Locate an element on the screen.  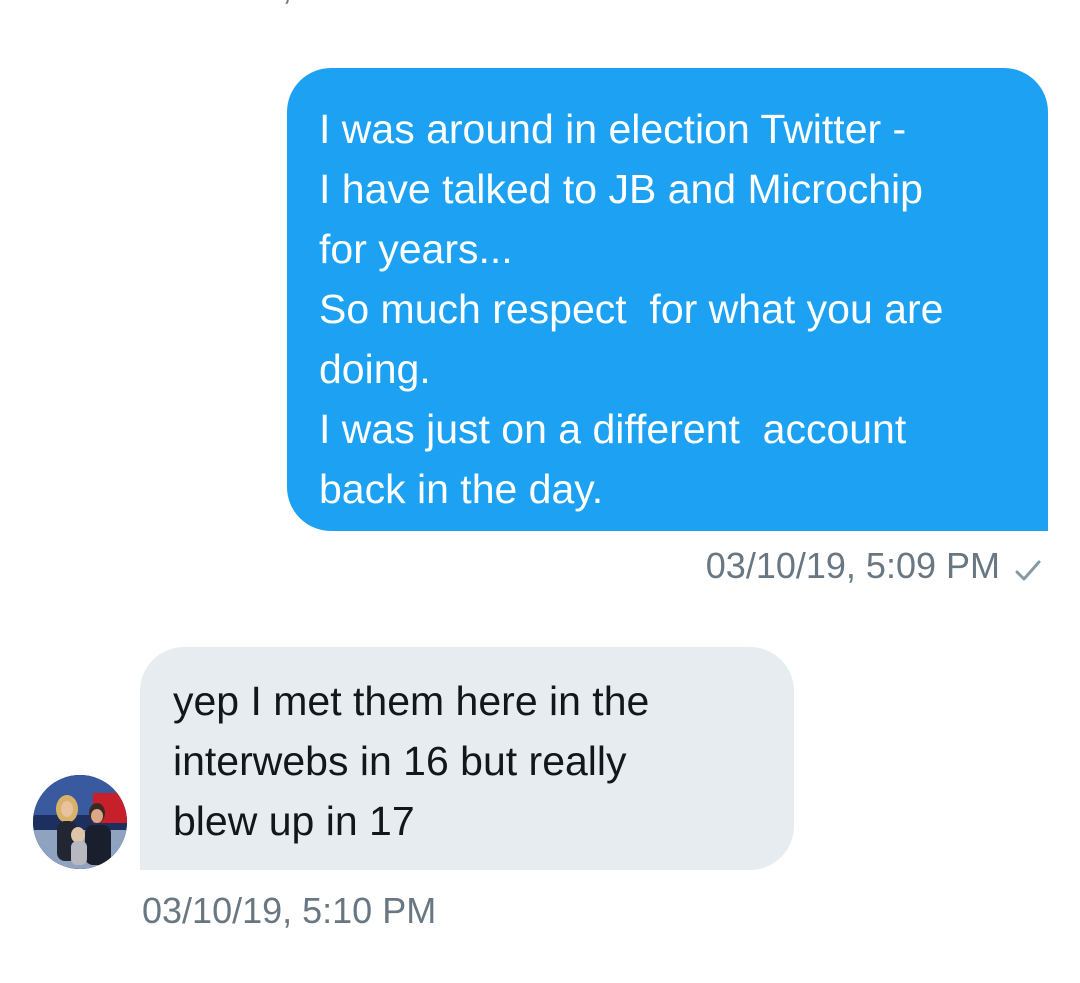
sent-message-line: doing. is located at coordinates (375, 369).